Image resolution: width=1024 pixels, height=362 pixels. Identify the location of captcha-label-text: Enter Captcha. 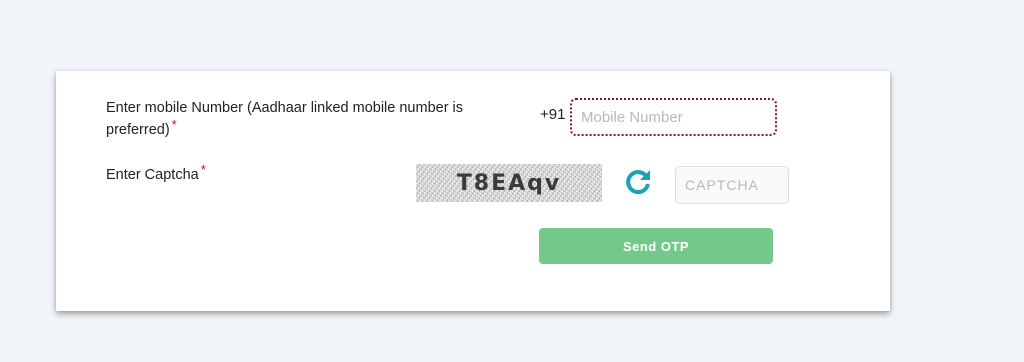
(152, 175).